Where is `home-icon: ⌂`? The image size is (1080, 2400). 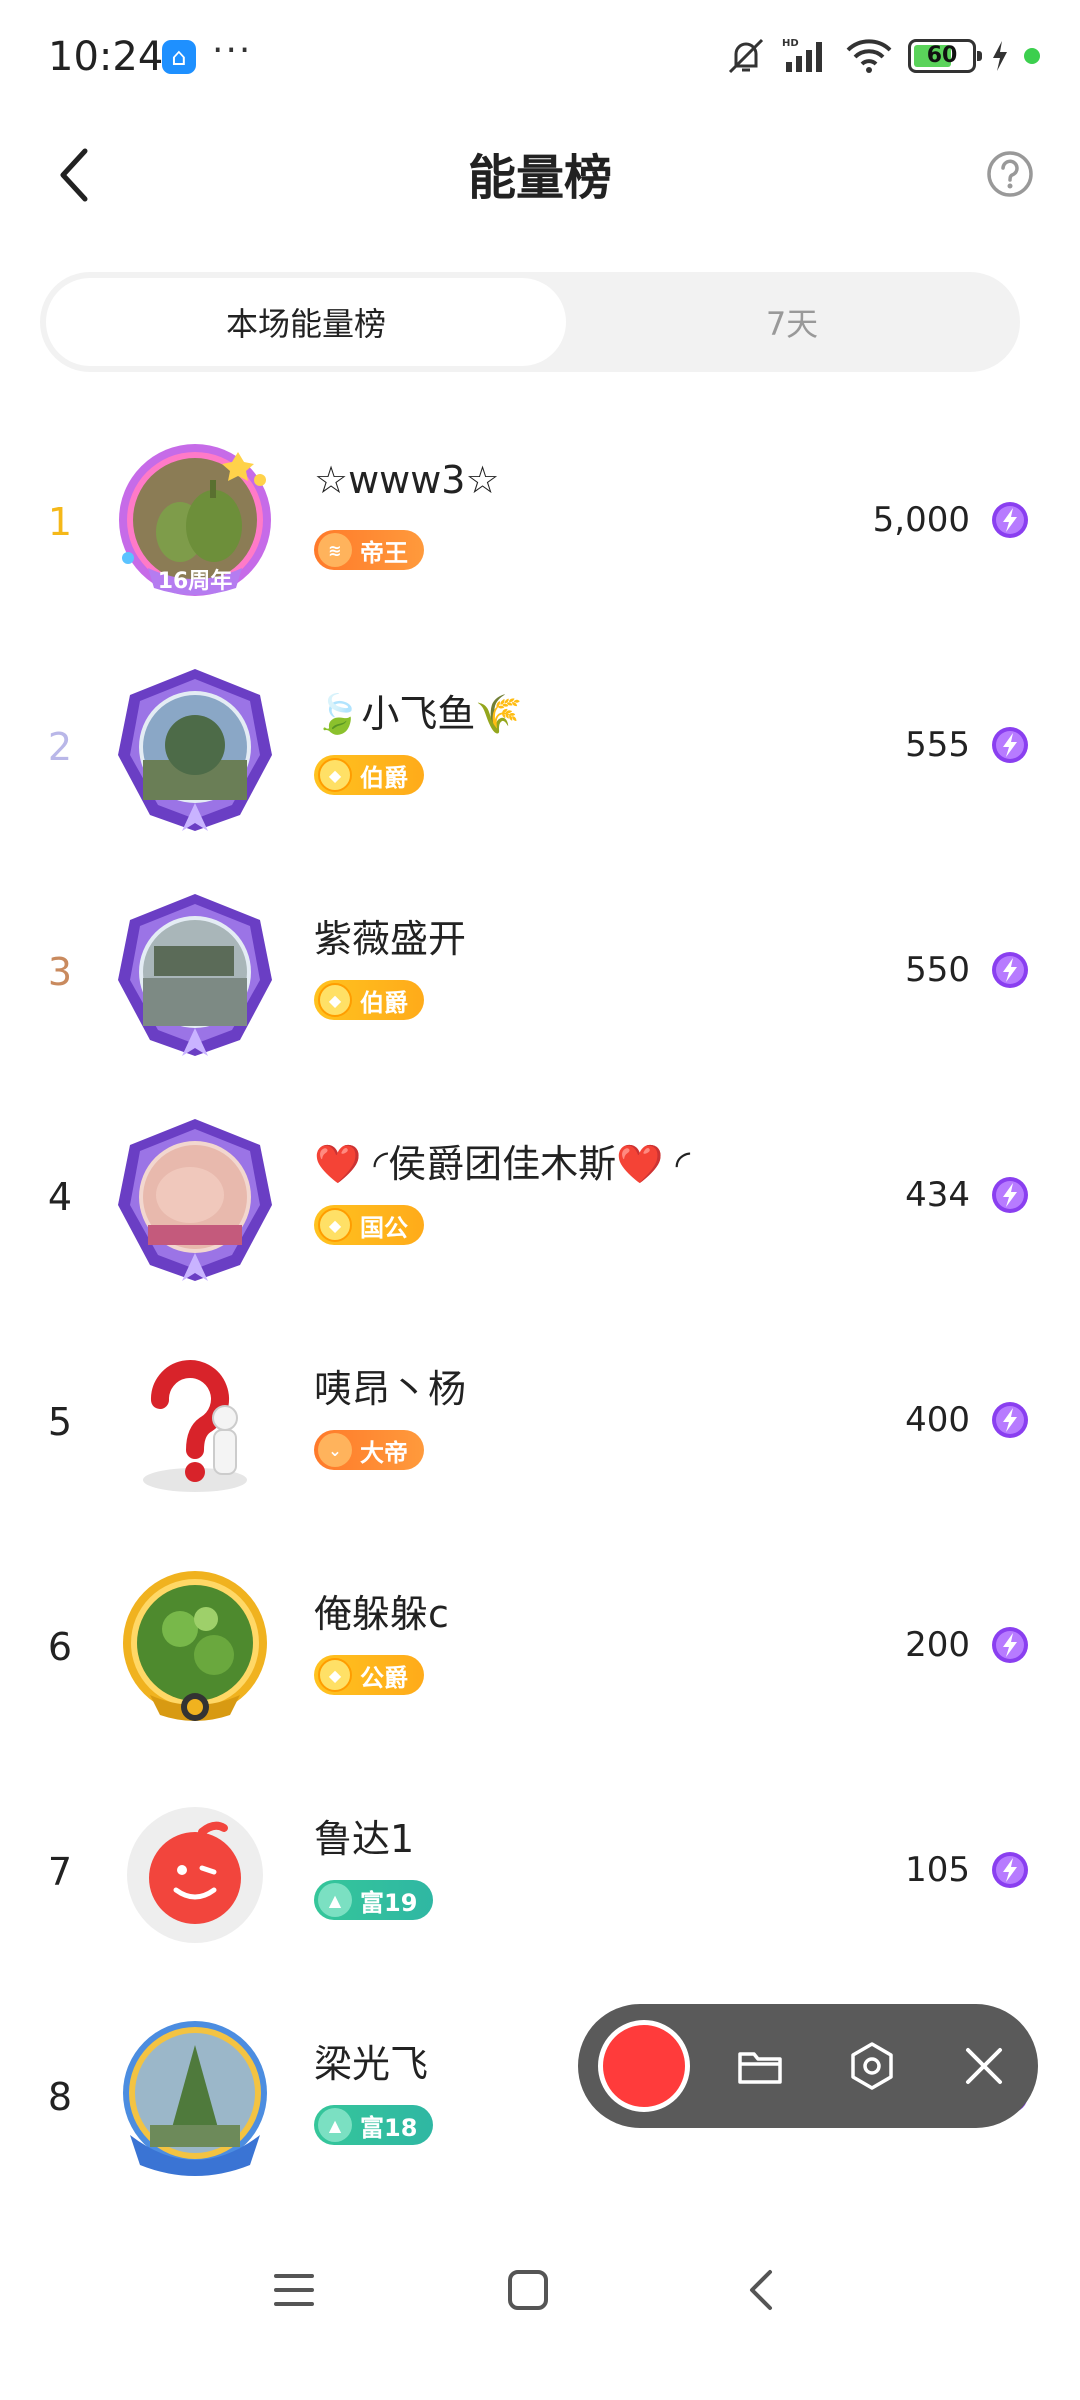 home-icon: ⌂ is located at coordinates (179, 57).